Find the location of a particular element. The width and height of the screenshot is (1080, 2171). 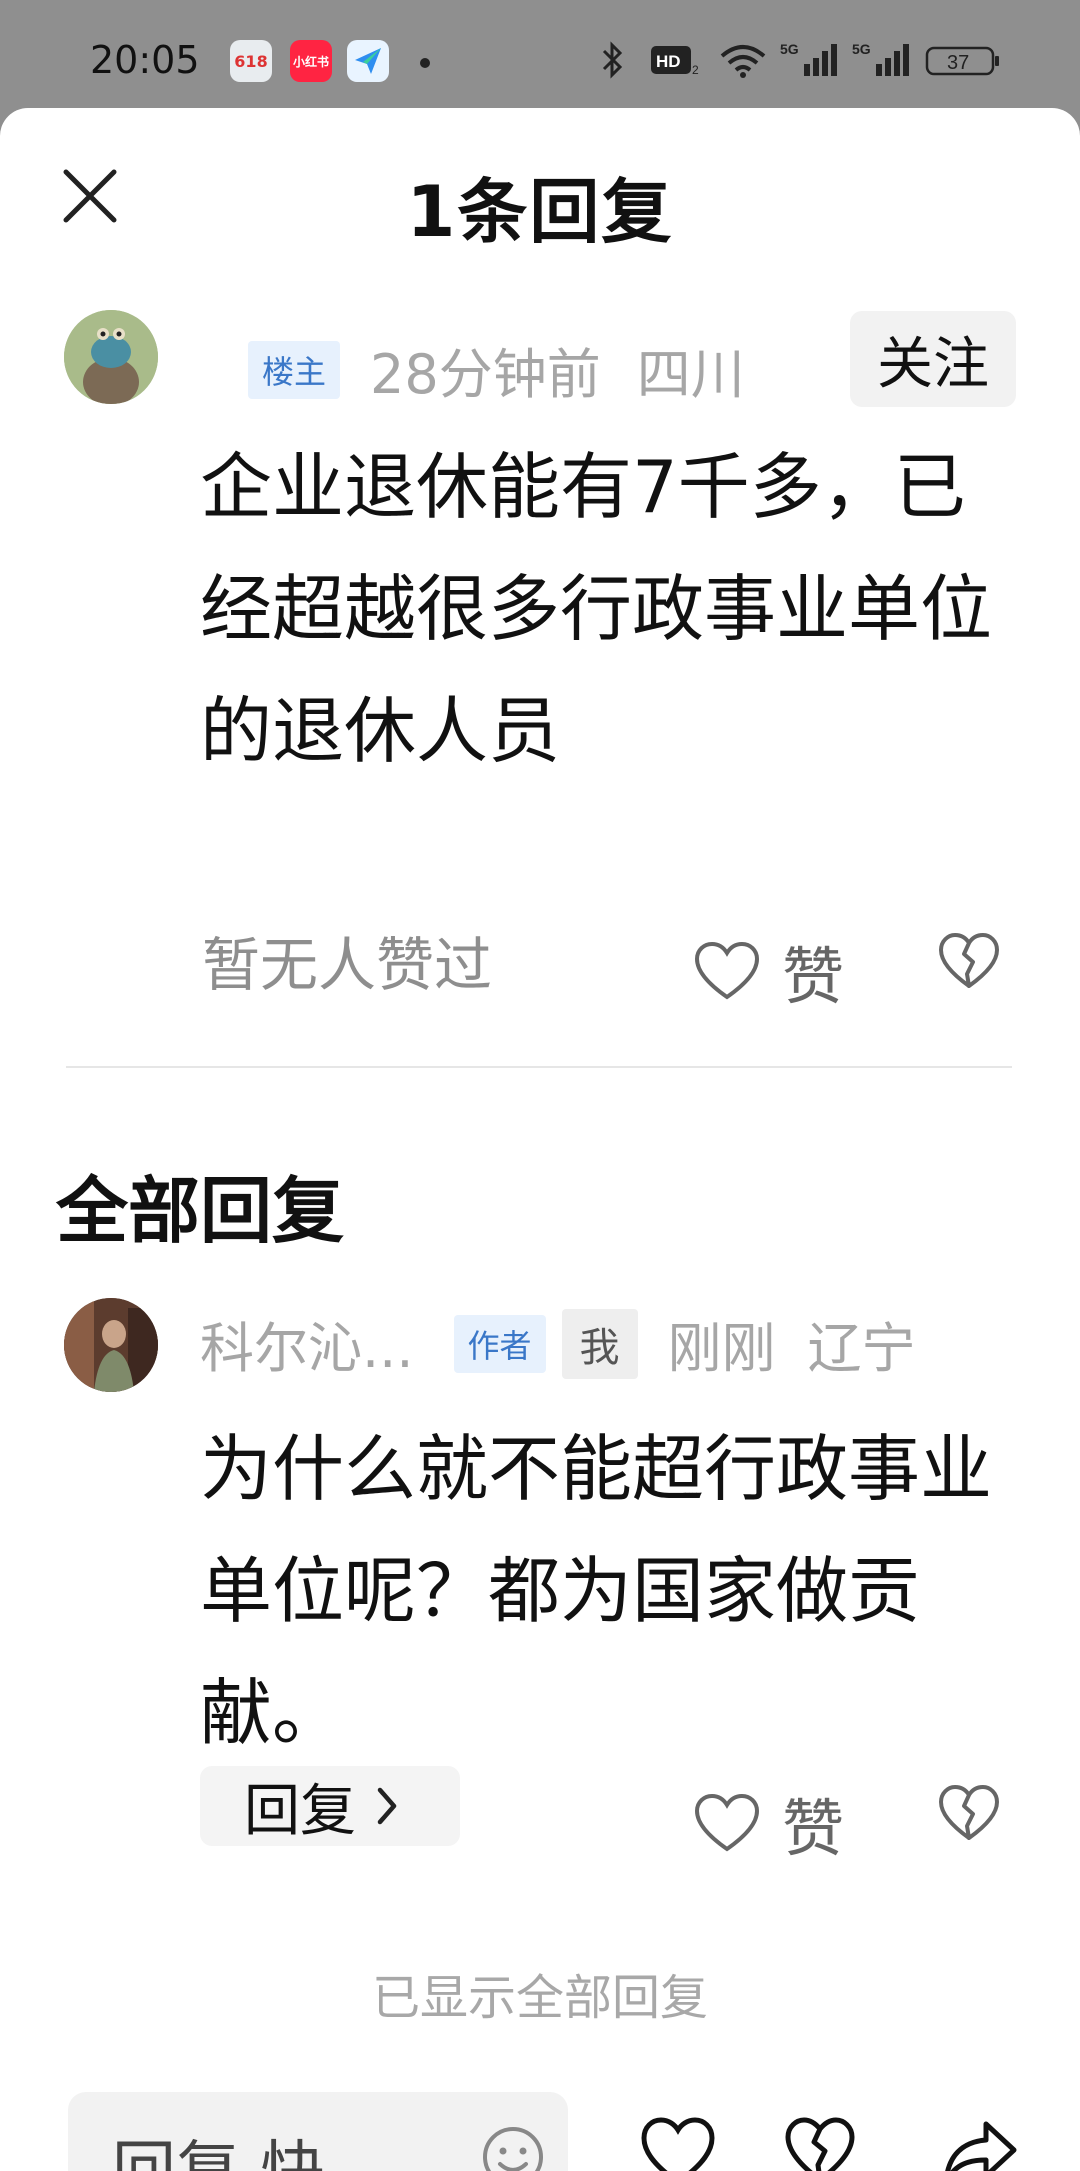

emoji-icon is located at coordinates (513, 2147).